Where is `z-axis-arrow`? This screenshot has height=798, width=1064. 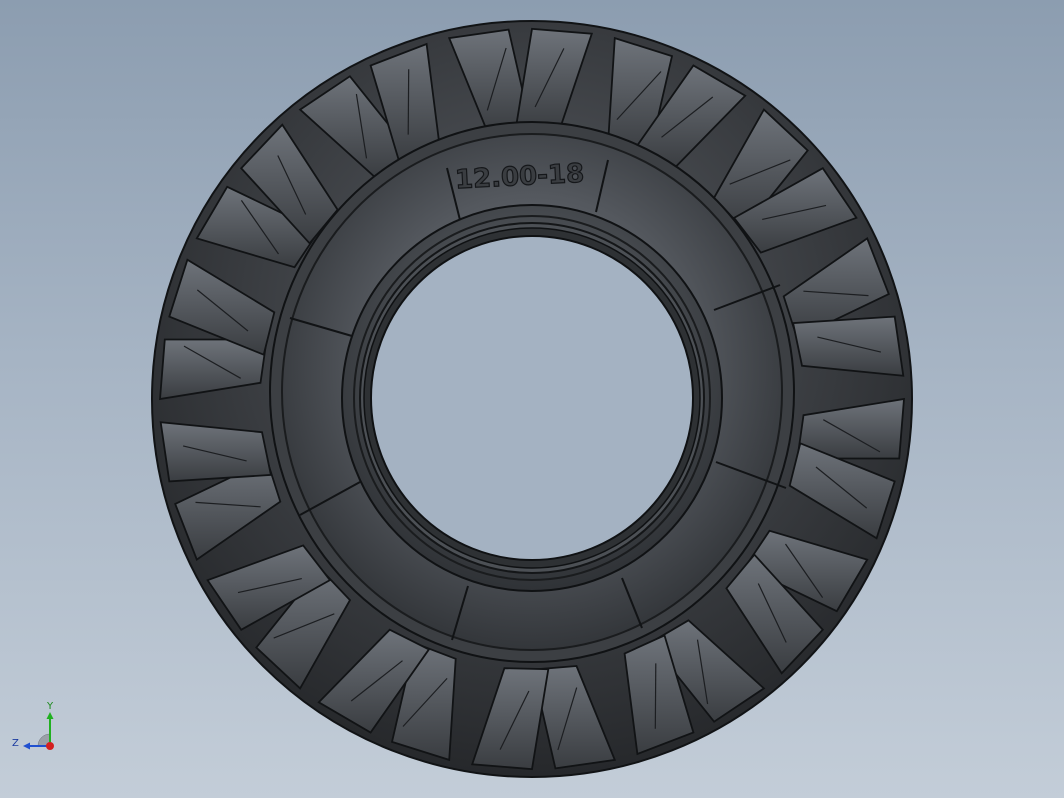
z-axis-arrow is located at coordinates (26, 746).